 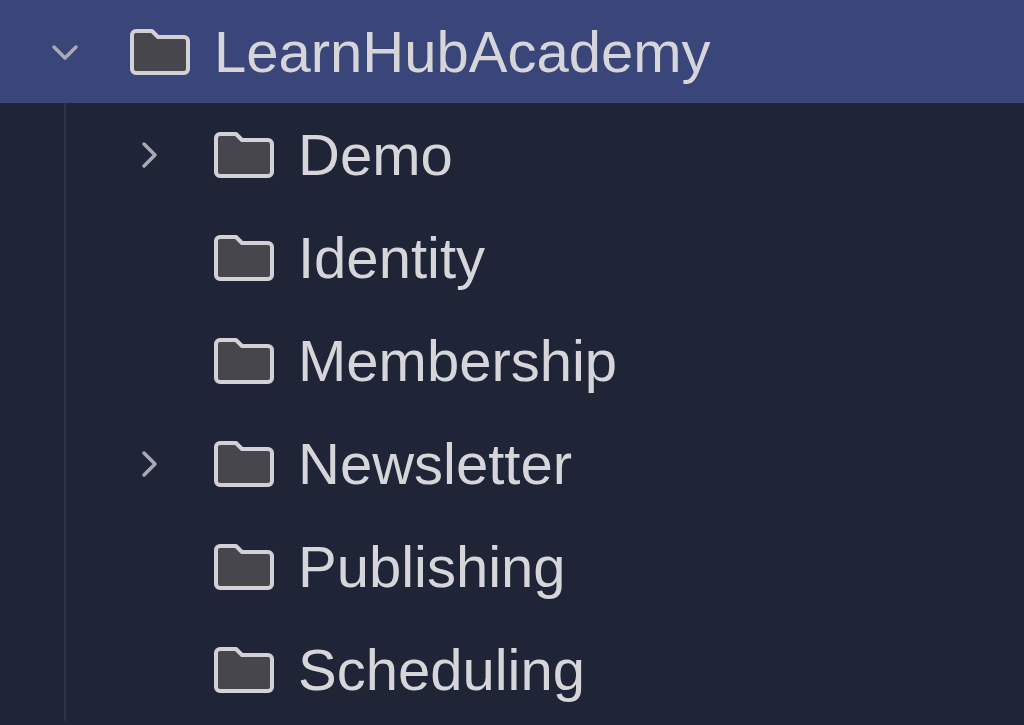 I want to click on tree-row: Publishing, so click(x=512, y=566).